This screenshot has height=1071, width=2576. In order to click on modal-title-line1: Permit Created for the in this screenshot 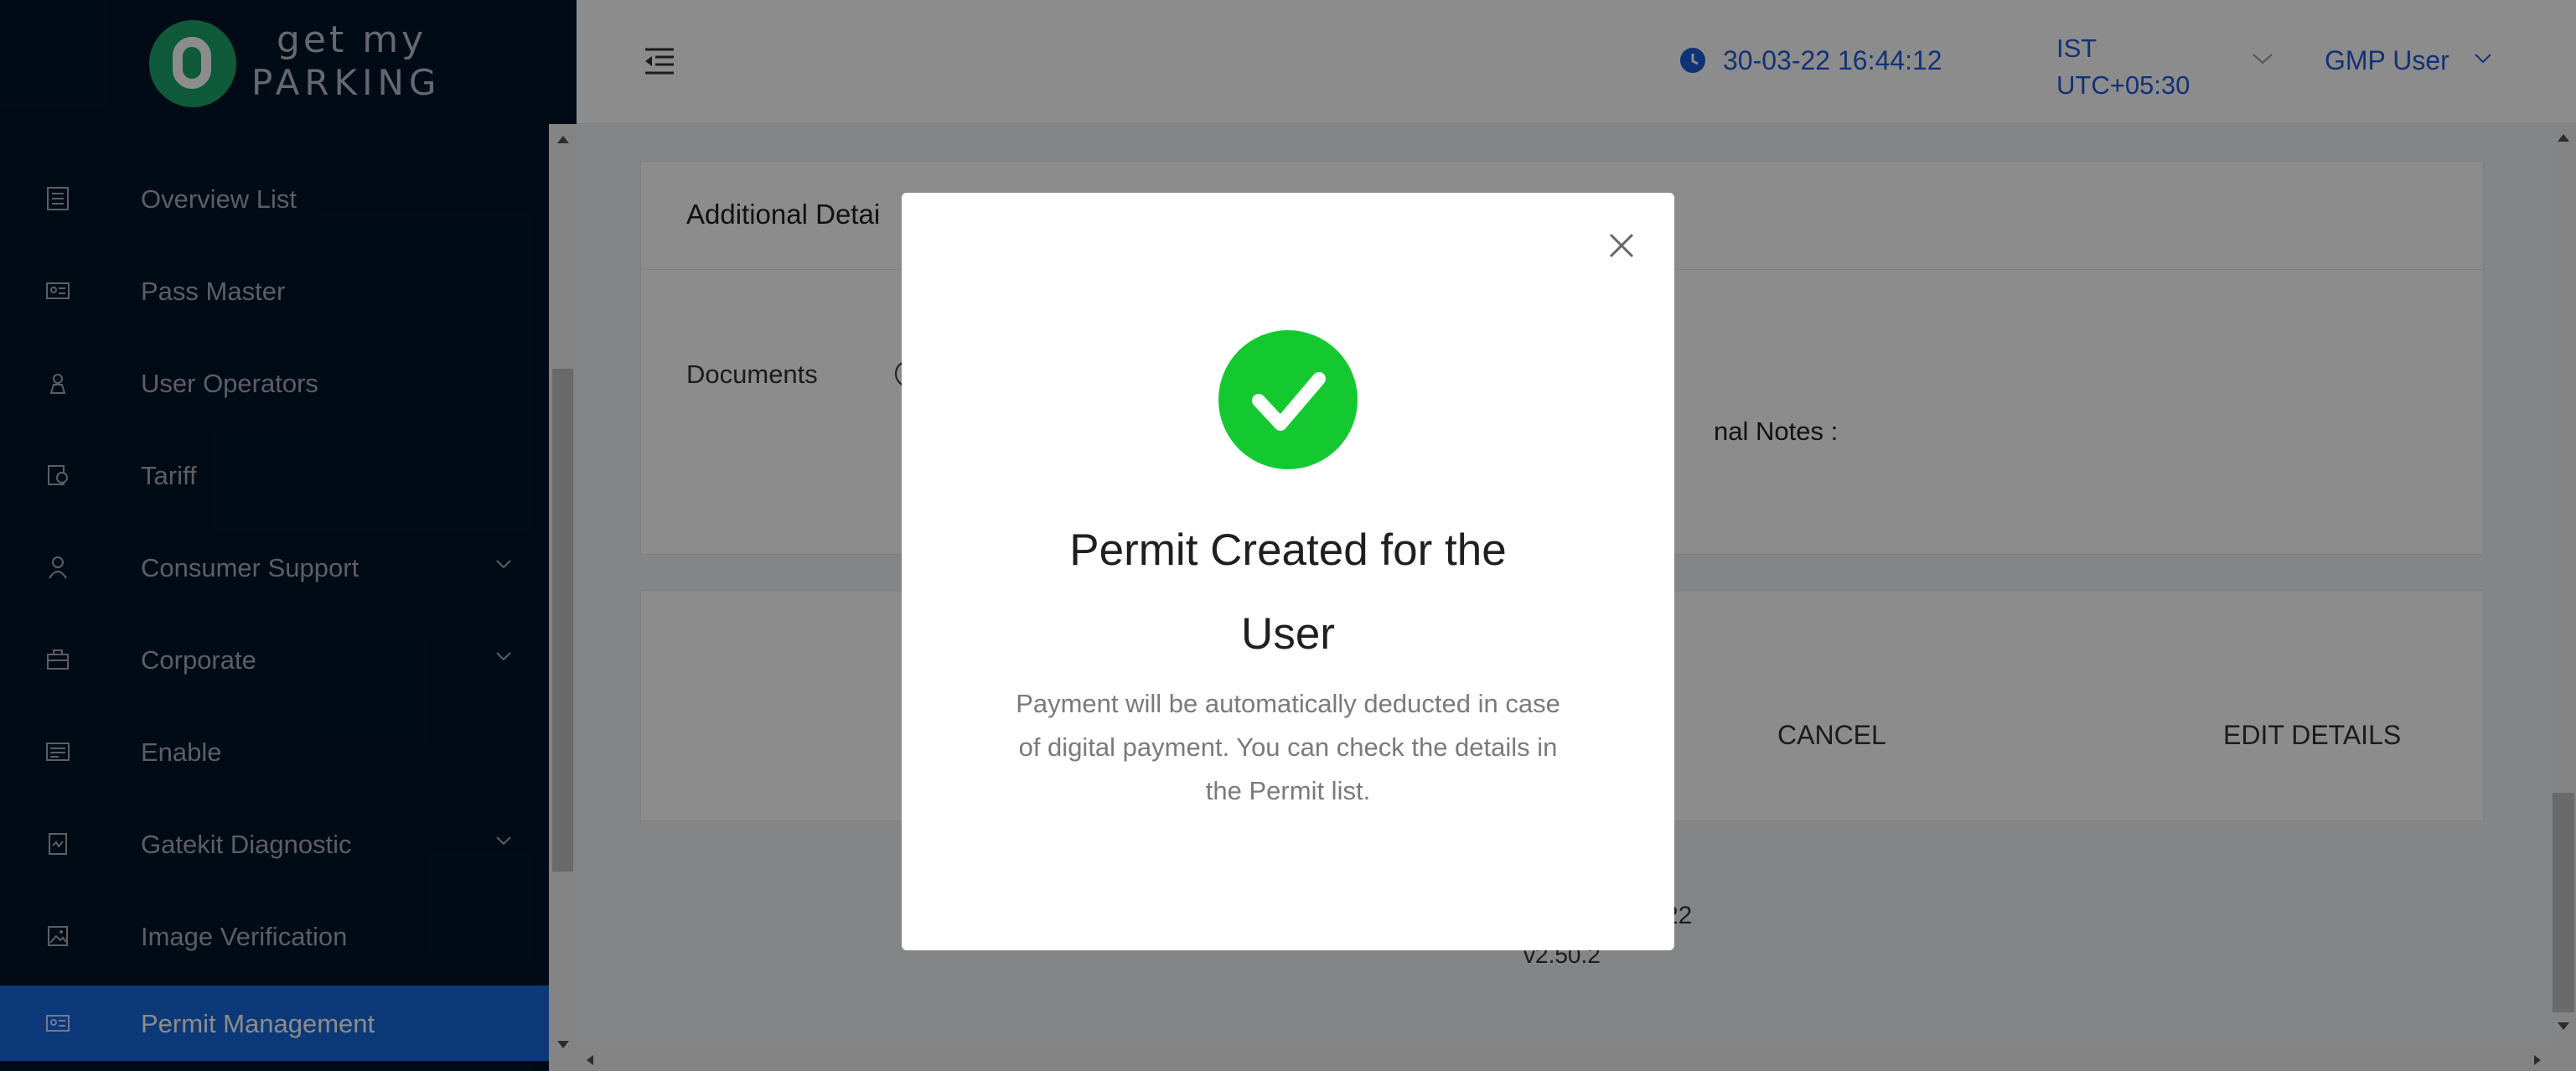, I will do `click(1288, 550)`.